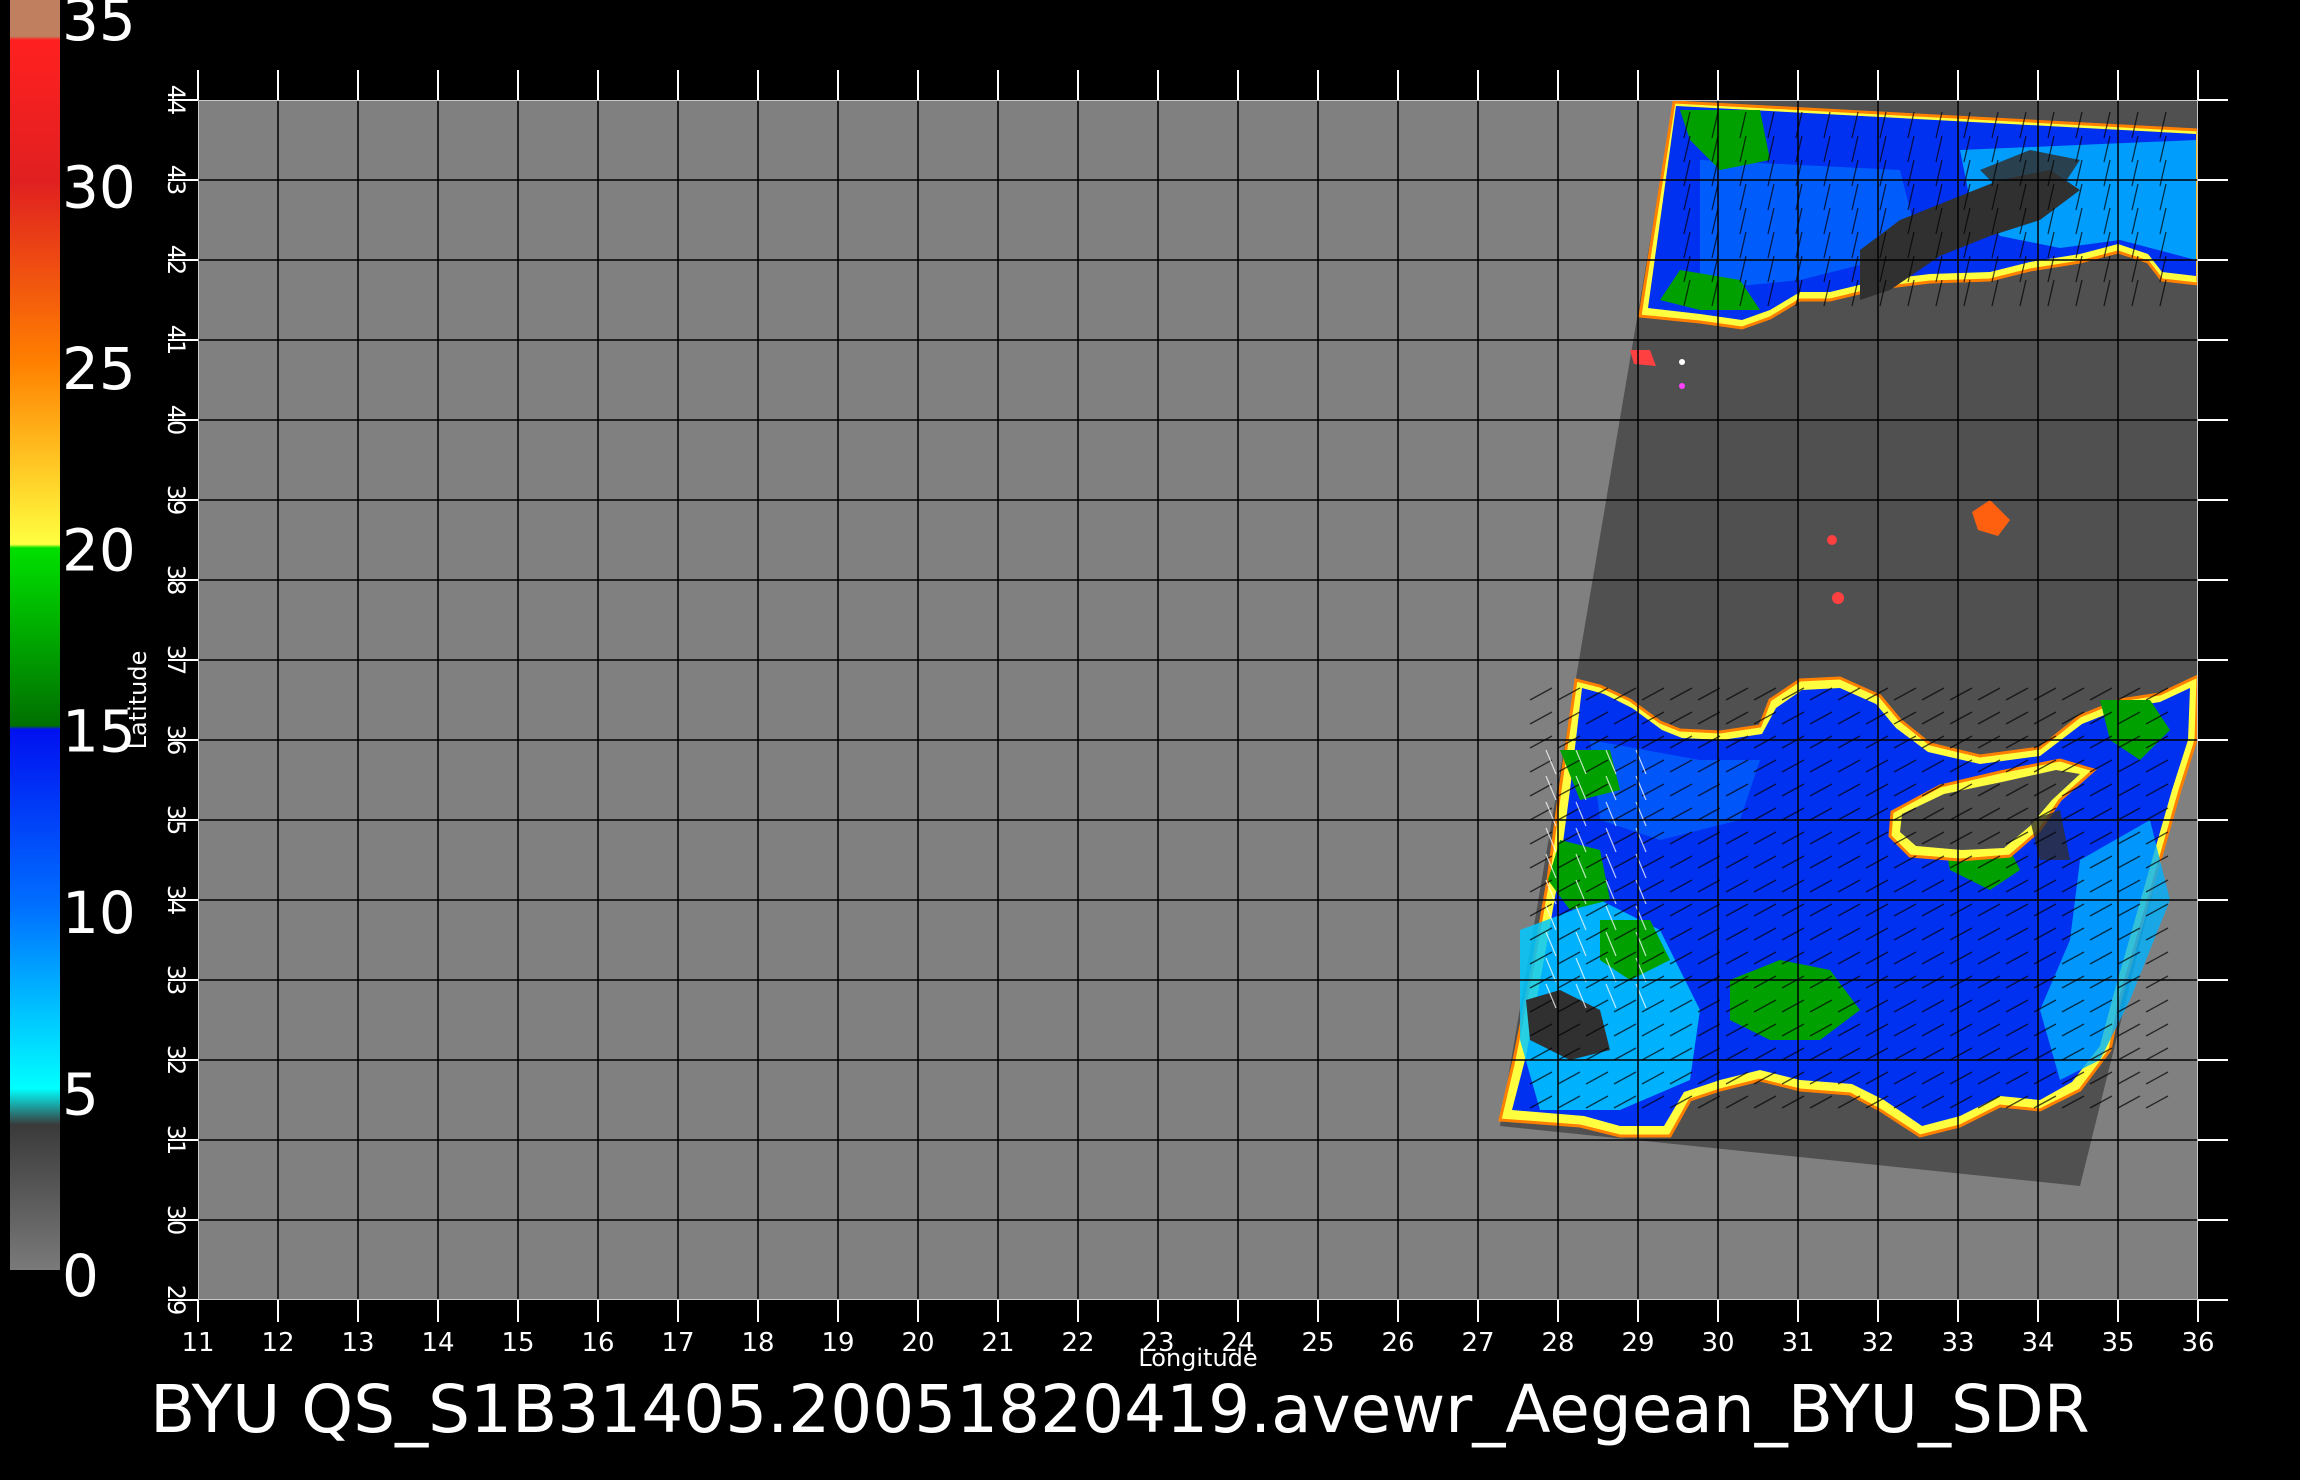 This screenshot has height=1480, width=2300. What do you see at coordinates (1877, 1343) in the screenshot?
I see `longitude-tick-label: 32` at bounding box center [1877, 1343].